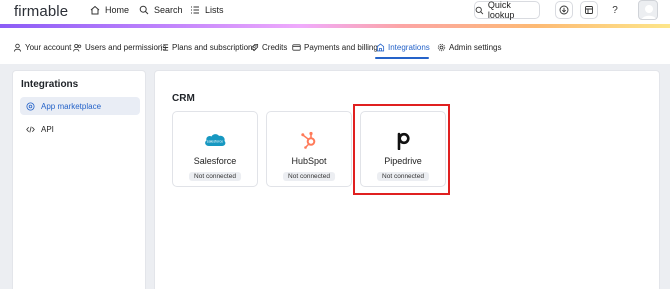 The height and width of the screenshot is (289, 670). What do you see at coordinates (47, 129) in the screenshot?
I see `sidebar-item-label: API` at bounding box center [47, 129].